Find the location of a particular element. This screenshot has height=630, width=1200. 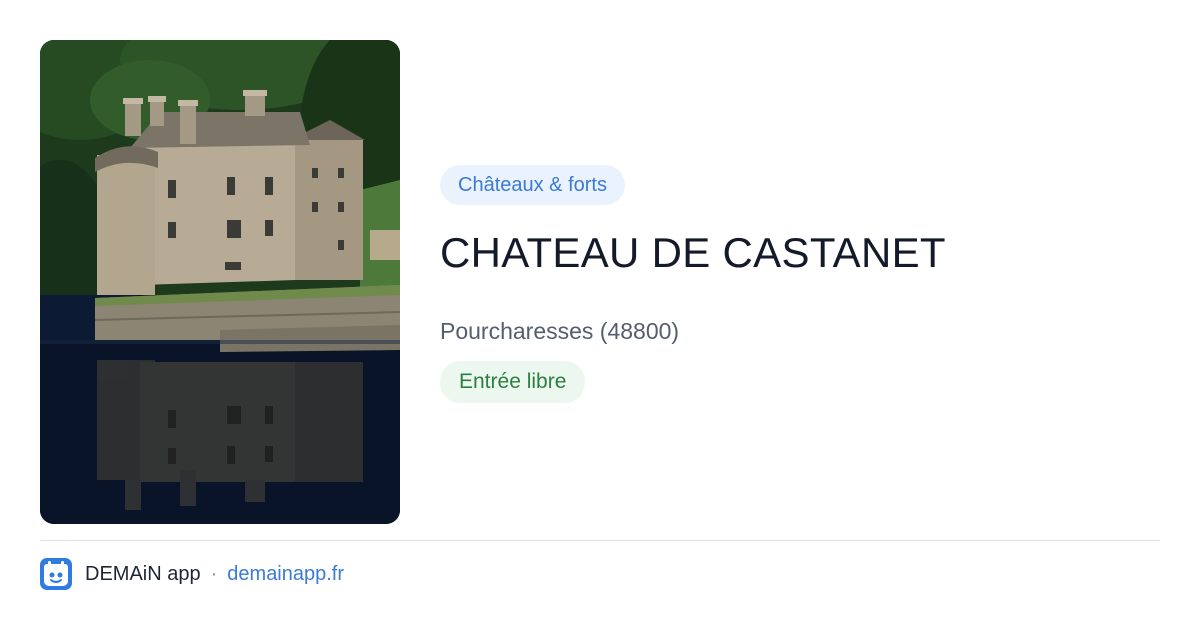

site-link: demainapp.fr is located at coordinates (285, 574).